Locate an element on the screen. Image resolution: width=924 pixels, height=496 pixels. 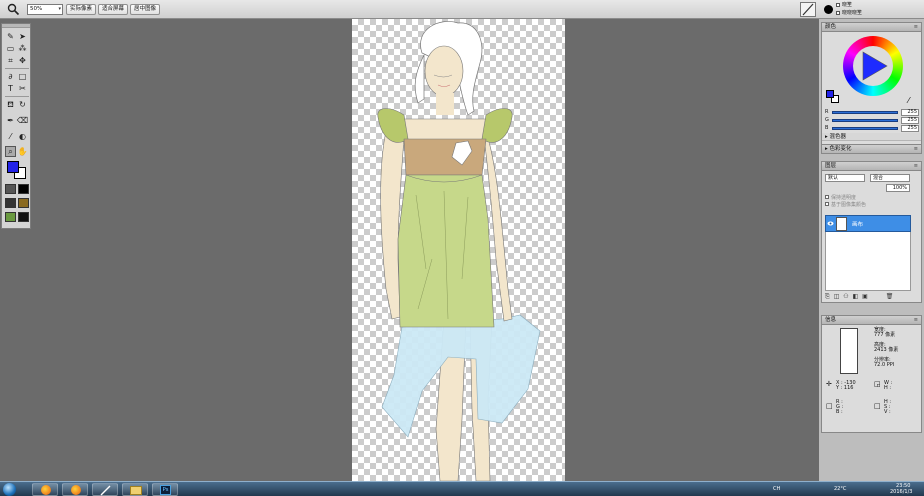
paintbucket-icon: ⛾ is located at coordinates (10, 104).